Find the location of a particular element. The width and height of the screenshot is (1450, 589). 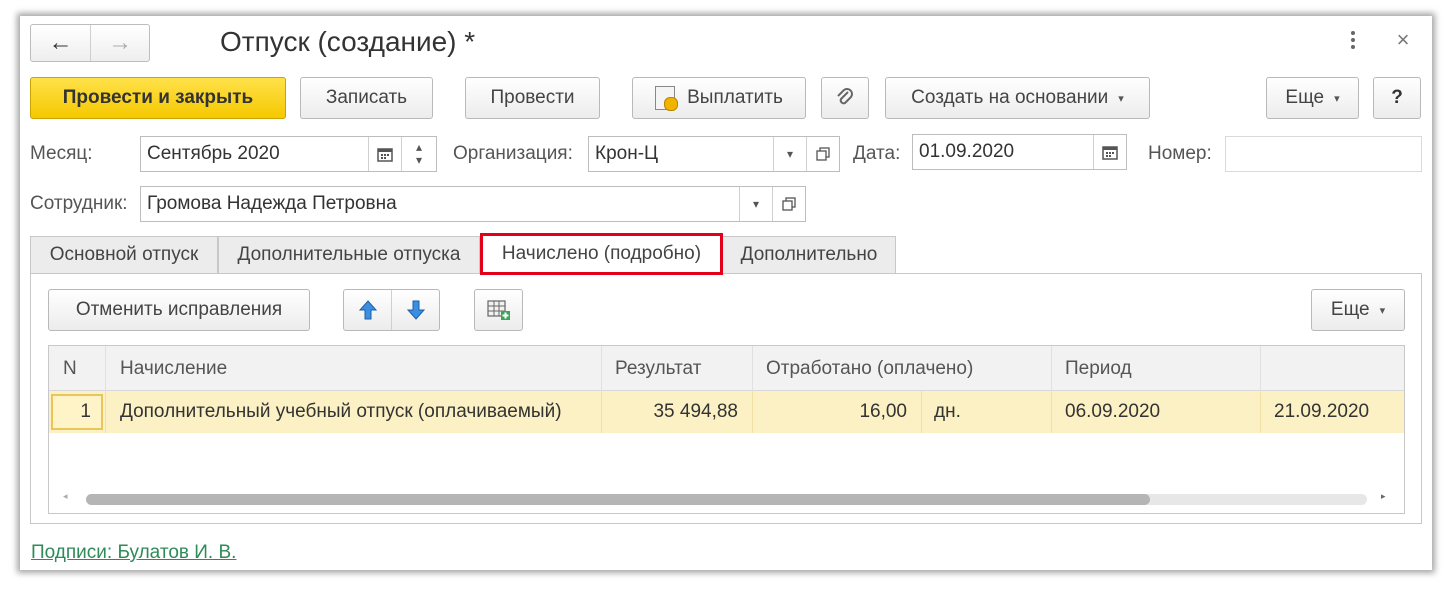

number-field is located at coordinates (1323, 154).